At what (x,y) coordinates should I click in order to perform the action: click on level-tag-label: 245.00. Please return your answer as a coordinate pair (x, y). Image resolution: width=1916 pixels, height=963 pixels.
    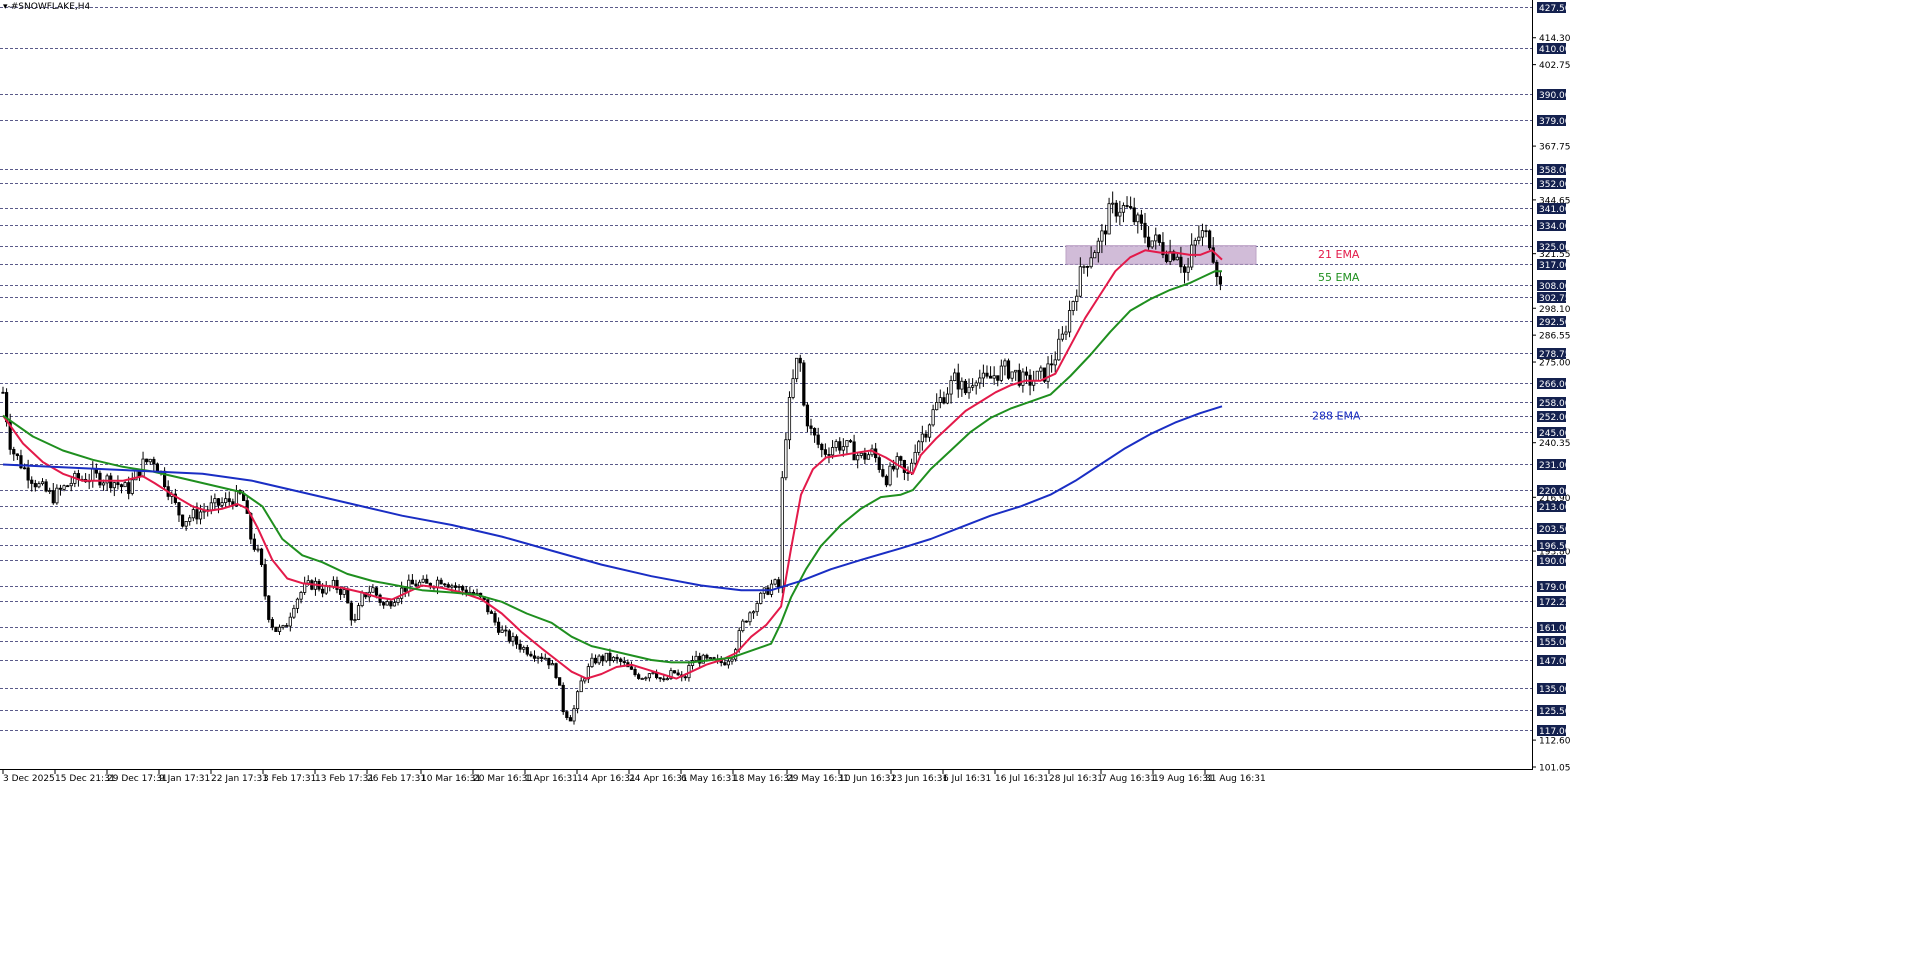
    Looking at the image, I should click on (1555, 434).